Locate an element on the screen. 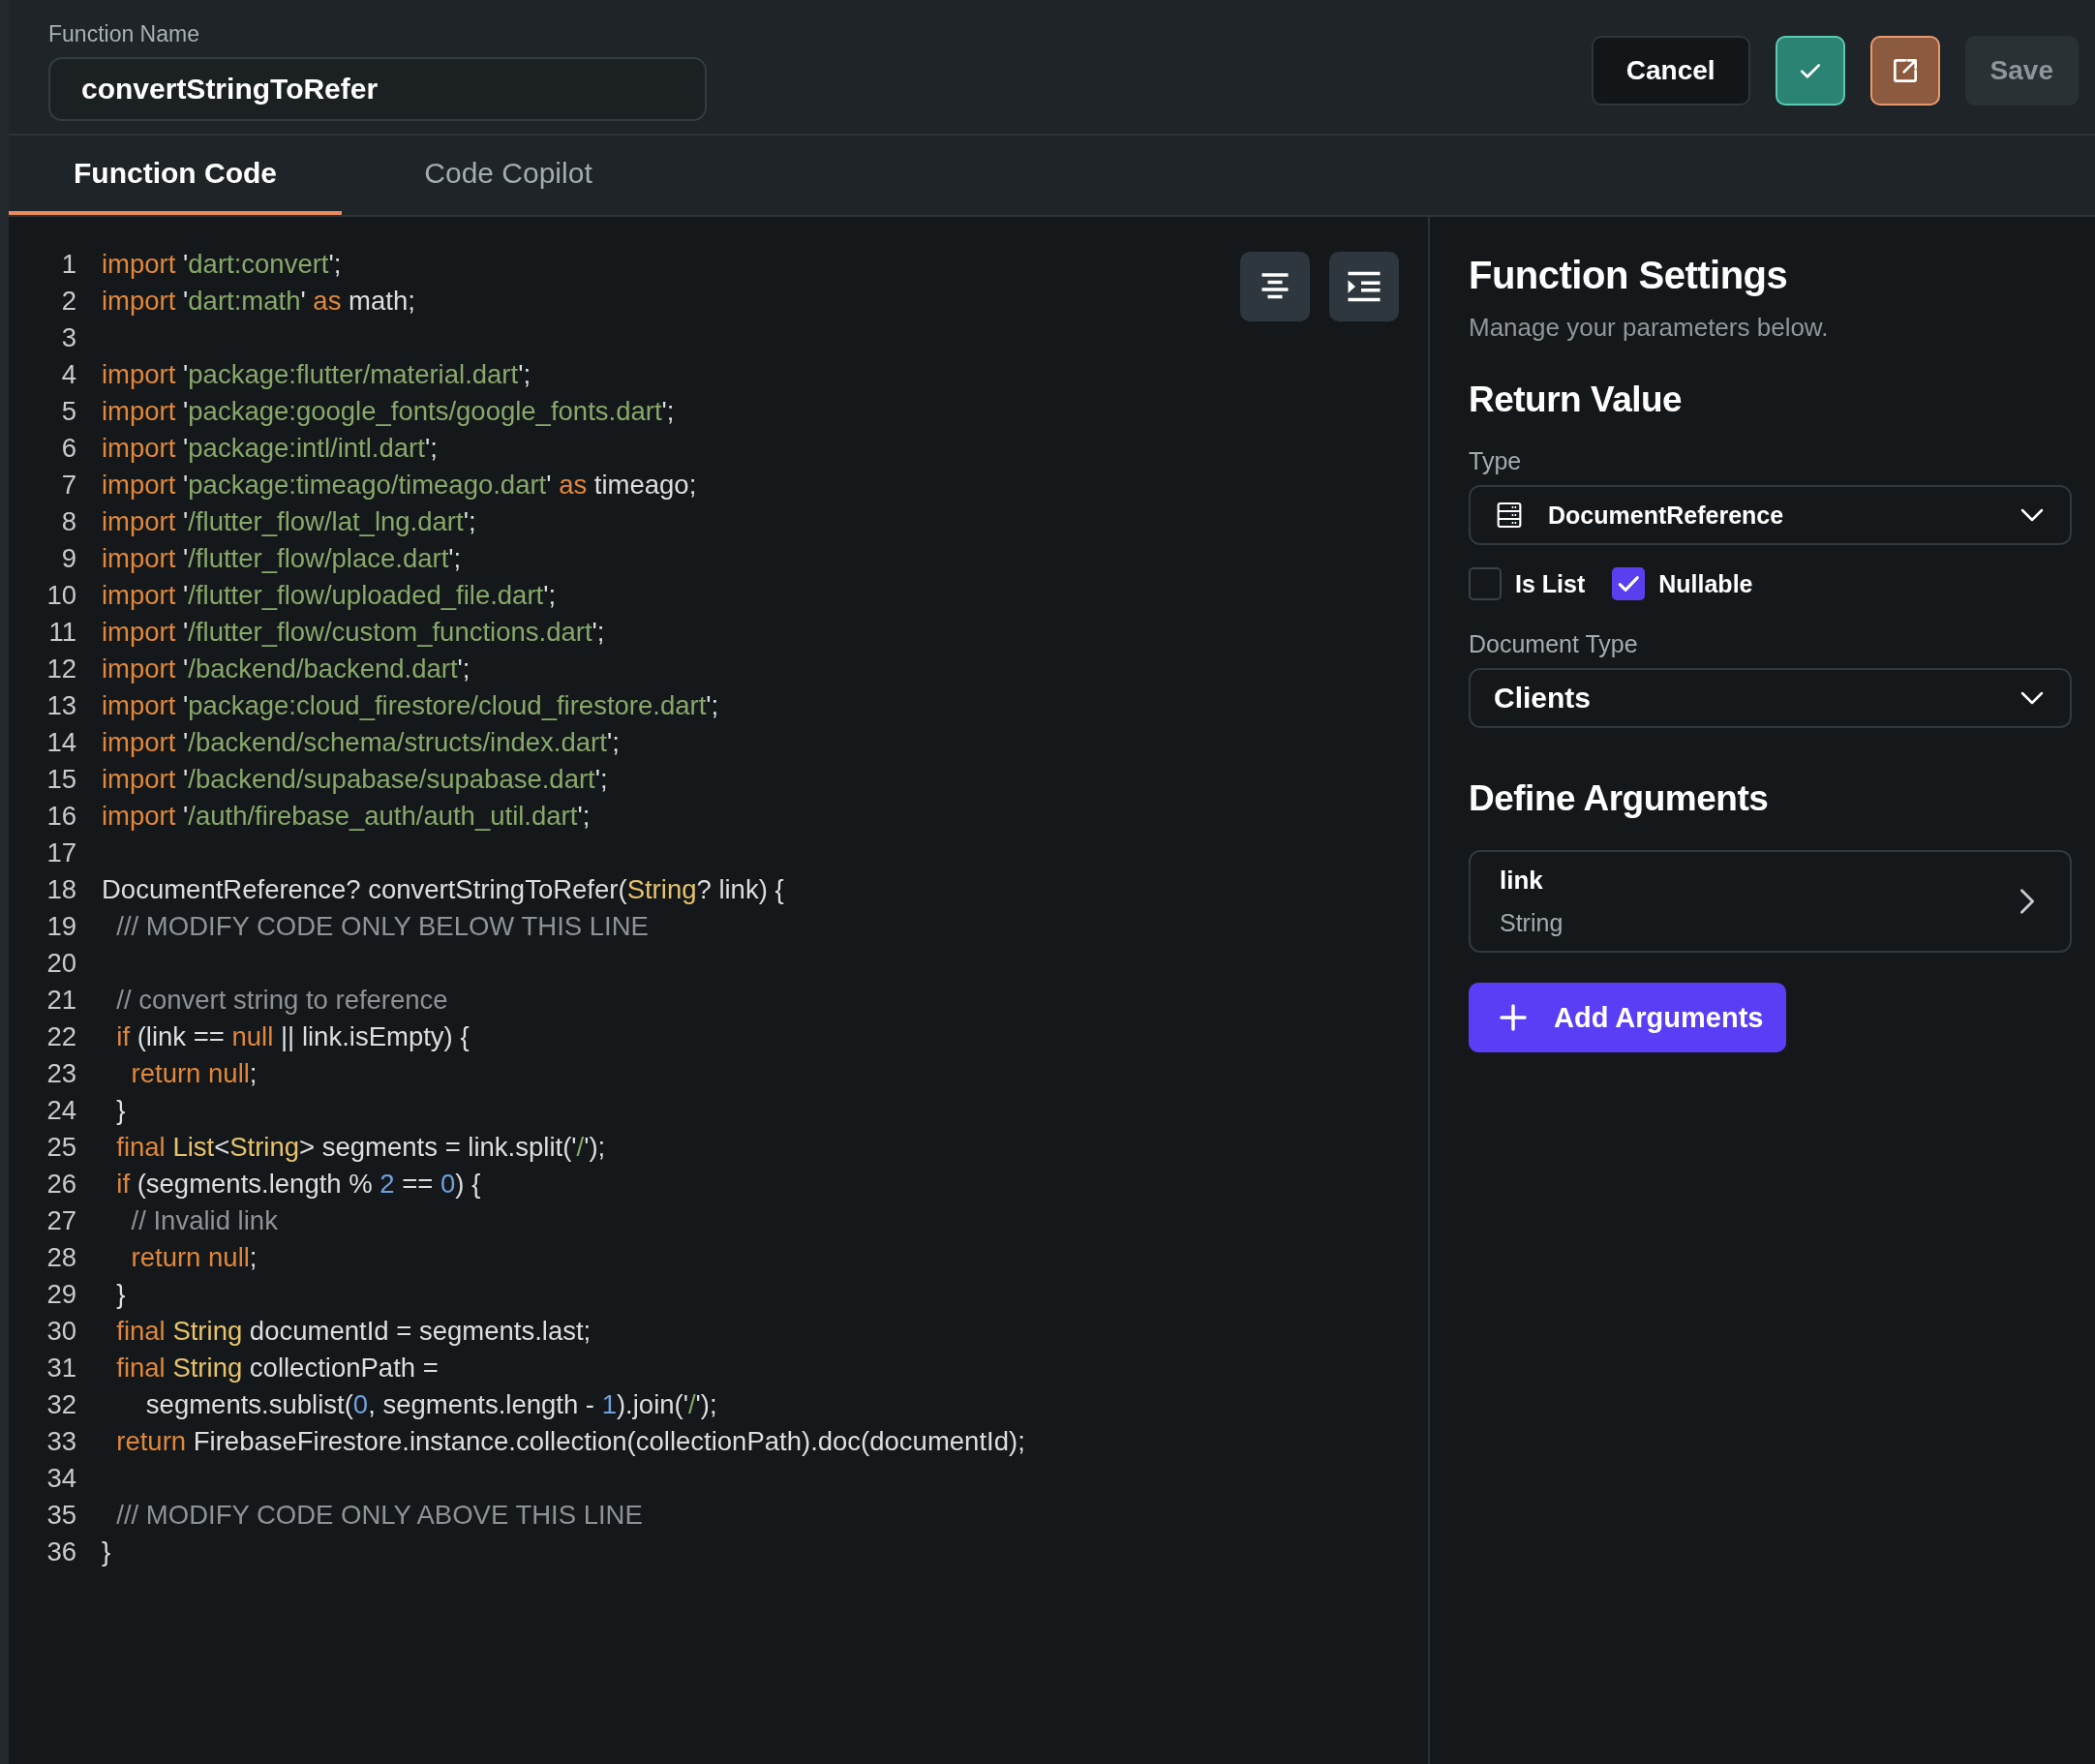 The height and width of the screenshot is (1764, 2095). document-type-dropdown: Clients is located at coordinates (1770, 698).